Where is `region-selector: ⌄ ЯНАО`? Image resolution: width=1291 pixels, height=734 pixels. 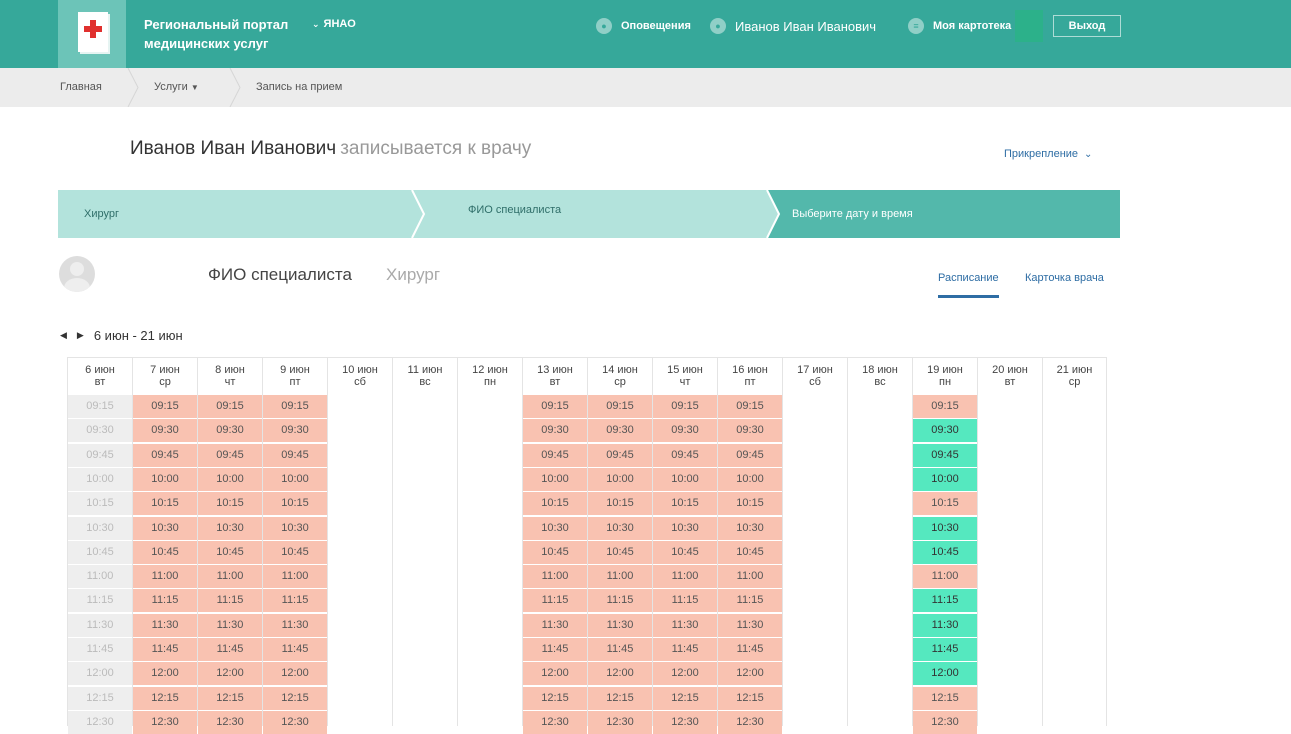
region-selector: ⌄ ЯНАО is located at coordinates (334, 24).